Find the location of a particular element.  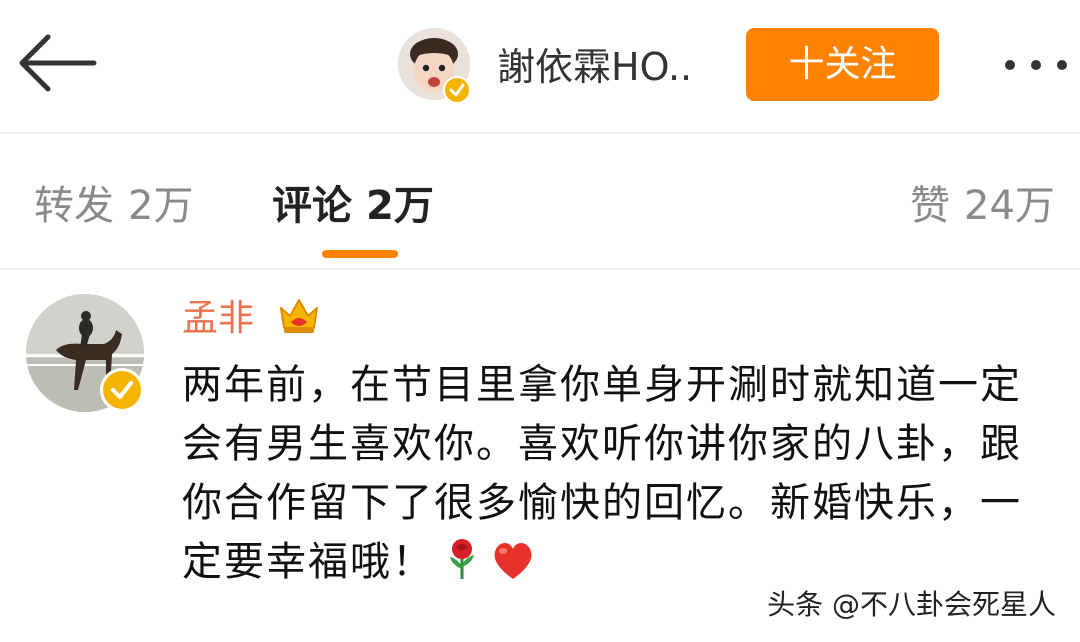

more-dots-icon is located at coordinates (1036, 65).